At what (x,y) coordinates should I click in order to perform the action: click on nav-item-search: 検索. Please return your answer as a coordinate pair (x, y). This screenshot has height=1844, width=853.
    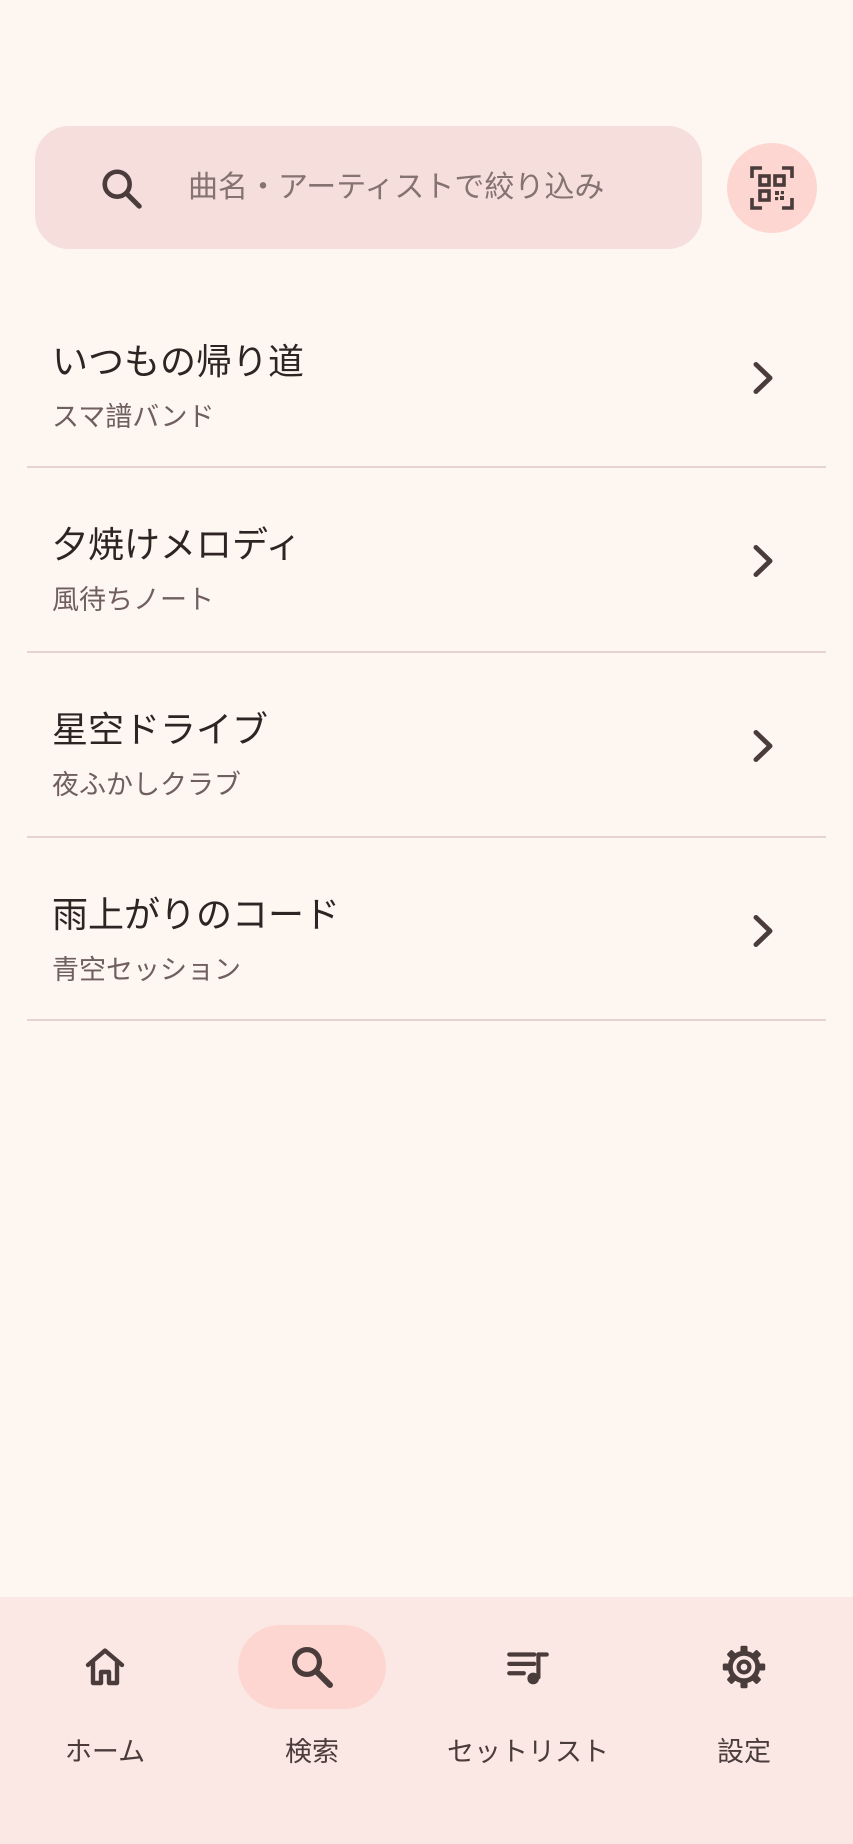
    Looking at the image, I should click on (312, 1720).